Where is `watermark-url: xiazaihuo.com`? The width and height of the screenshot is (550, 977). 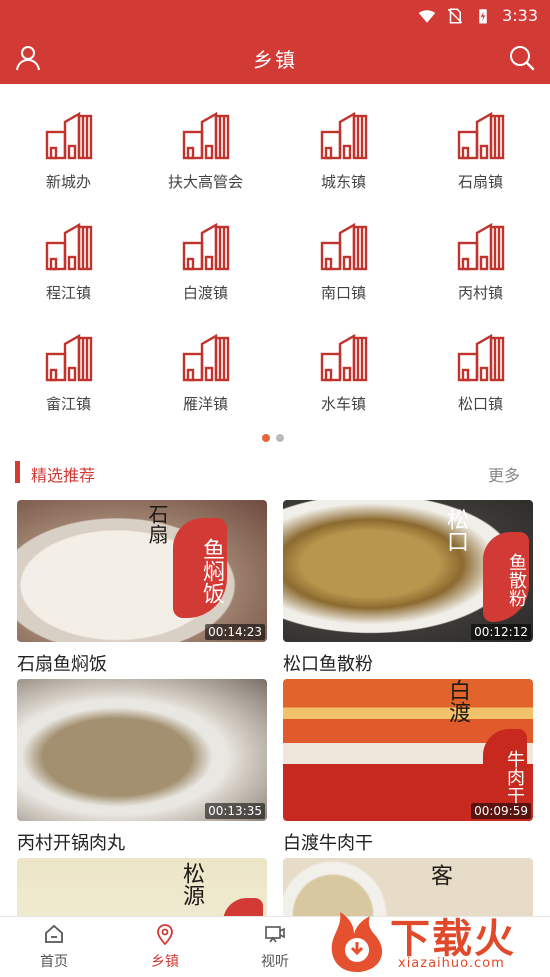
watermark-url: xiazaihuo.com is located at coordinates (451, 963).